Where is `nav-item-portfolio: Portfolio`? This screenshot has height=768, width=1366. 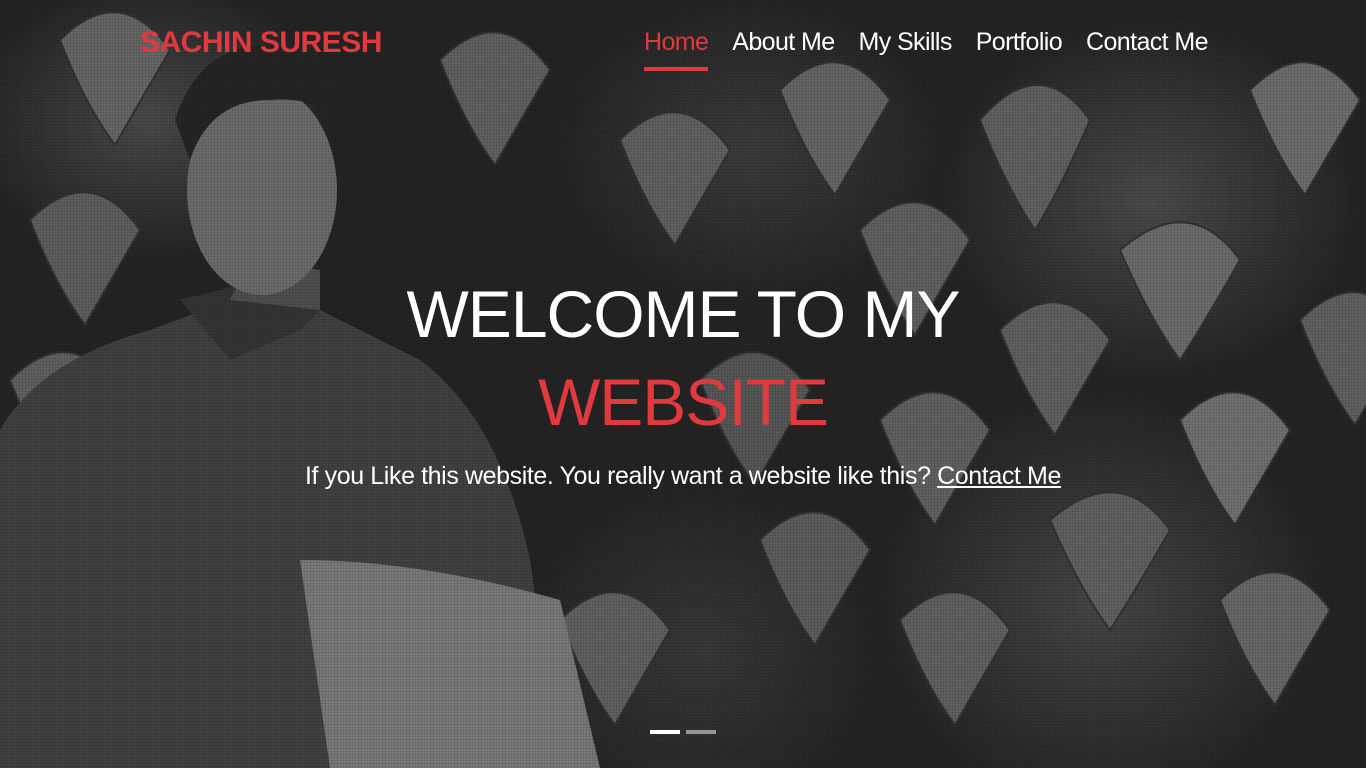
nav-item-portfolio: Portfolio is located at coordinates (1019, 49).